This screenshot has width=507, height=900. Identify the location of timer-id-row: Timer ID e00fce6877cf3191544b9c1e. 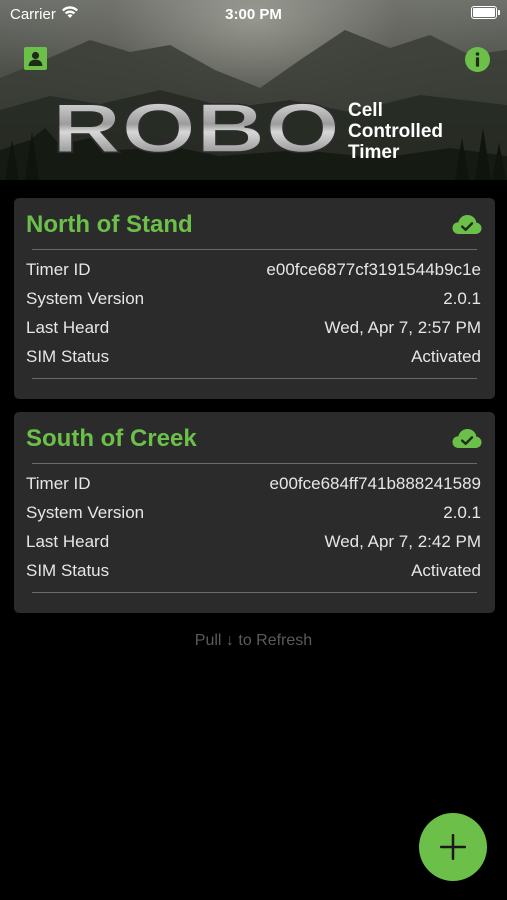
(253, 271).